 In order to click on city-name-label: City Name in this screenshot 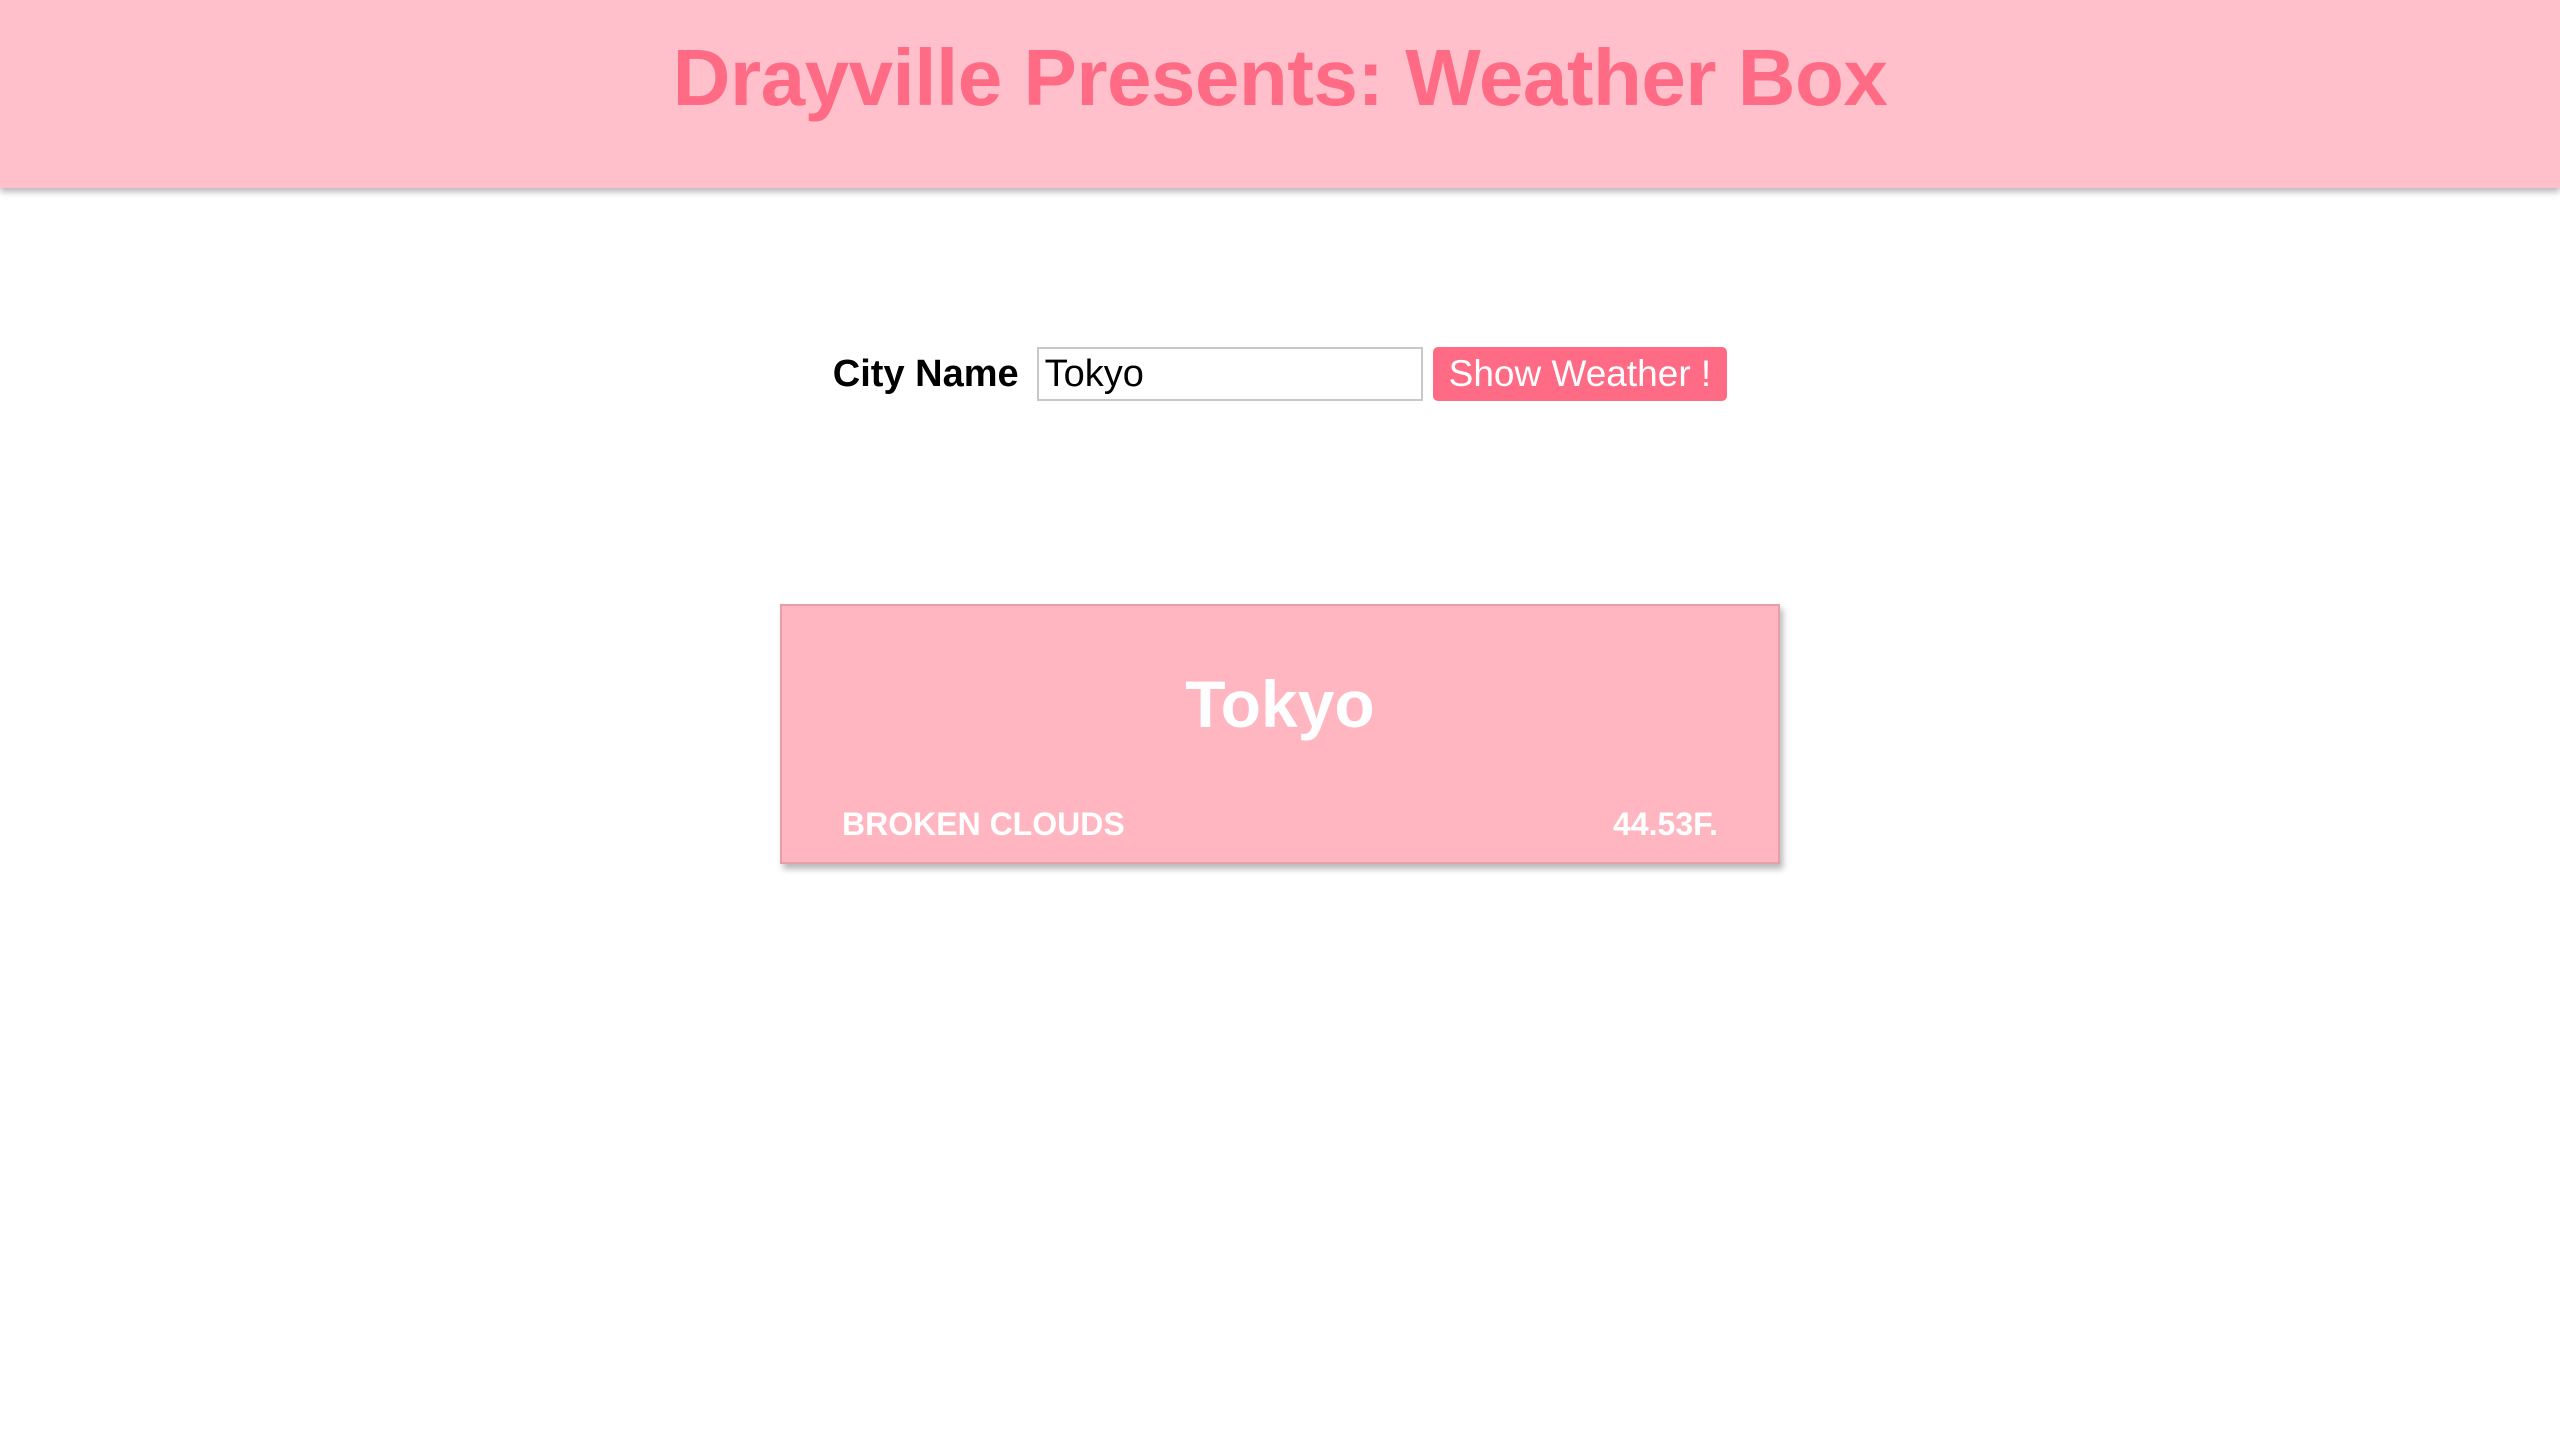, I will do `click(925, 373)`.